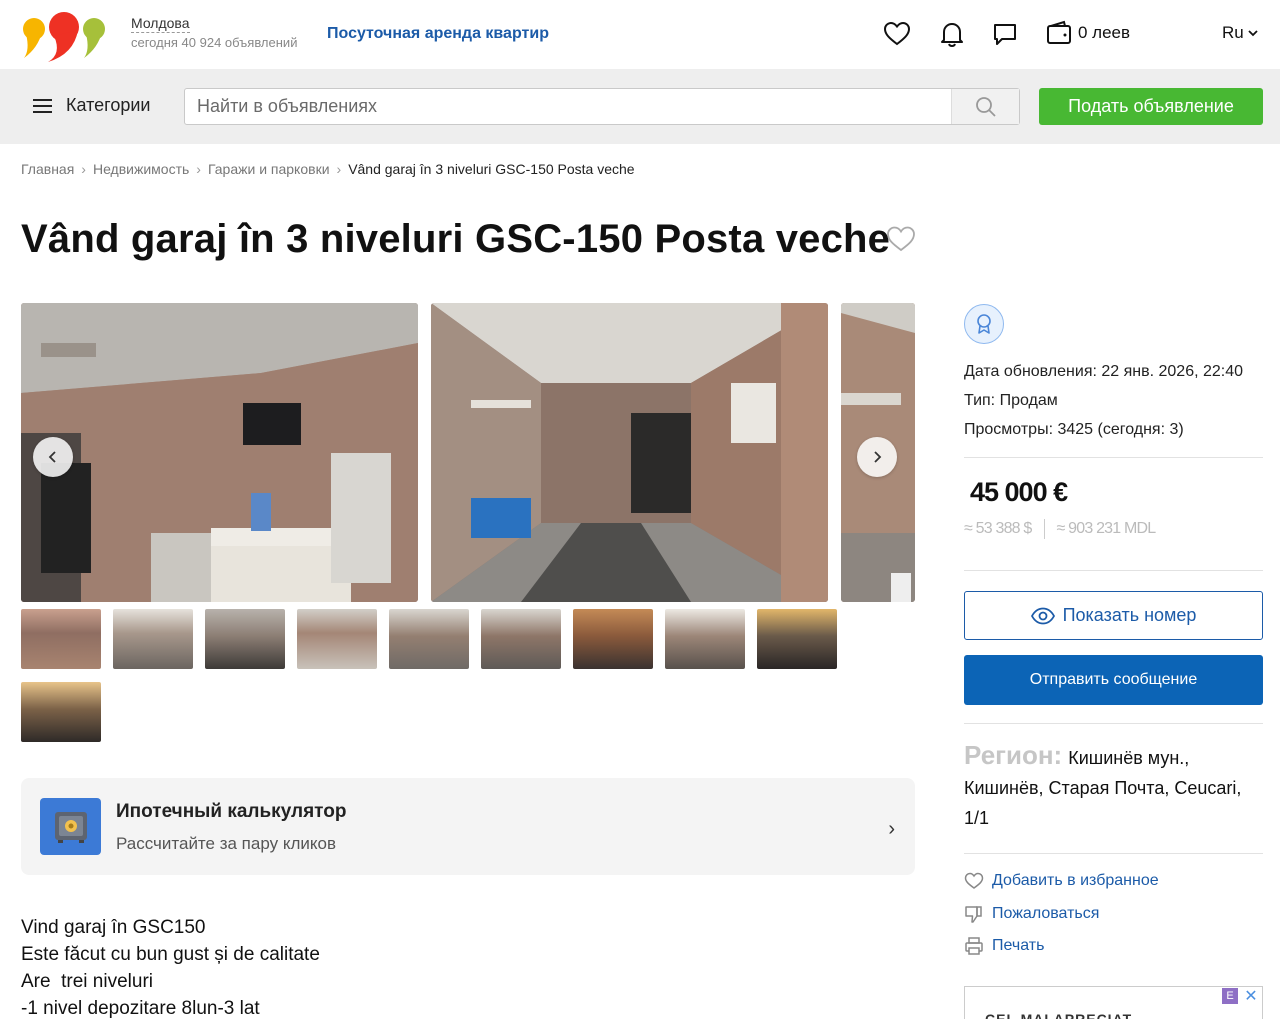 Image resolution: width=1280 pixels, height=1019 pixels. Describe the element at coordinates (1230, 996) in the screenshot. I see `ad-badge: E` at that location.